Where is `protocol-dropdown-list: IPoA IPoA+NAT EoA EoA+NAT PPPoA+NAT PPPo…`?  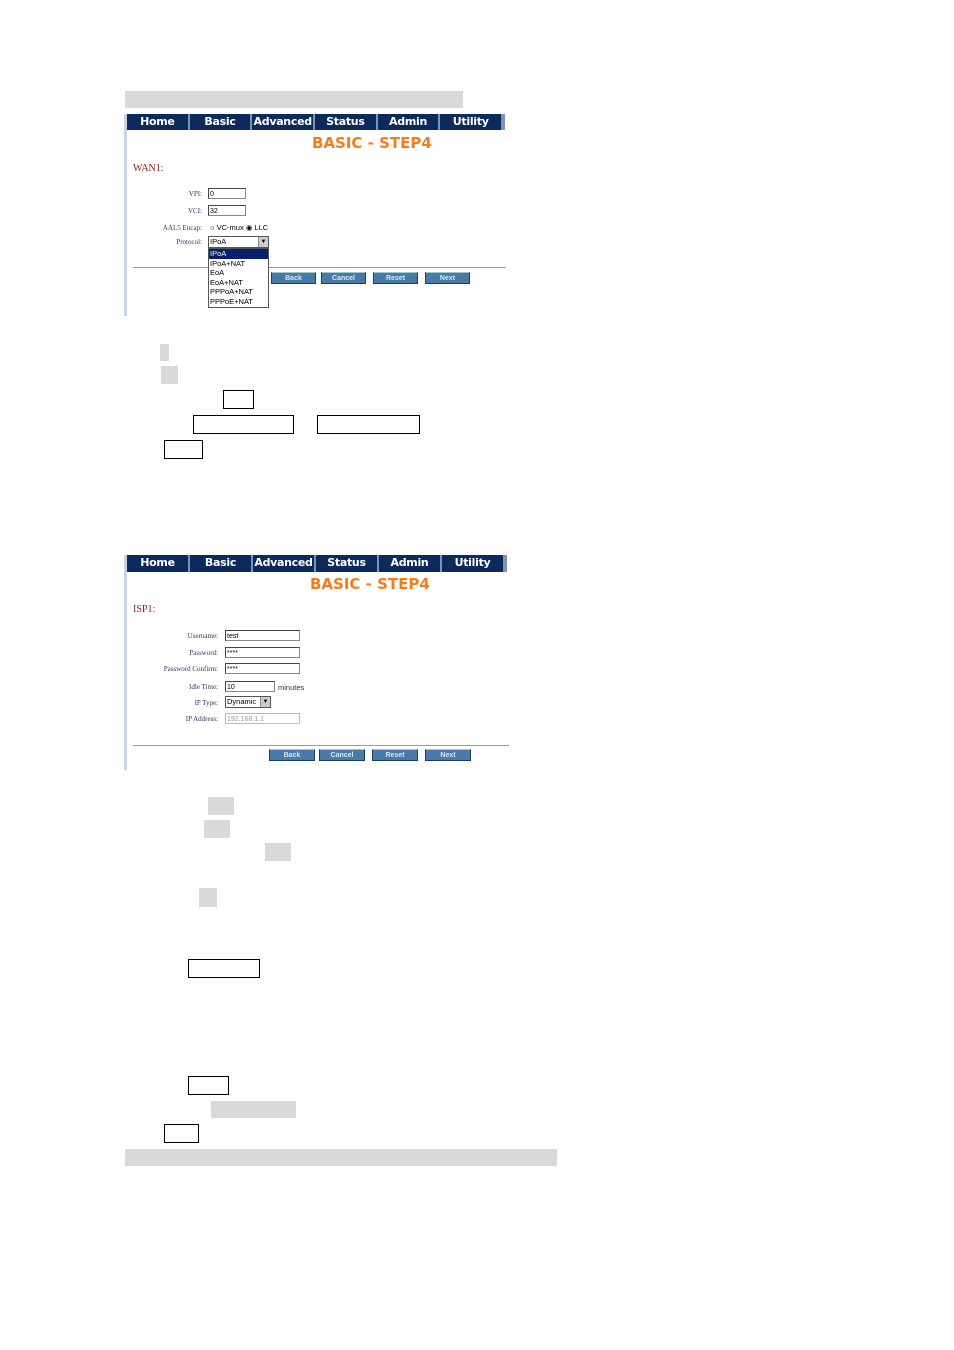 protocol-dropdown-list: IPoA IPoA+NAT EoA EoA+NAT PPPoA+NAT PPPo… is located at coordinates (238, 278).